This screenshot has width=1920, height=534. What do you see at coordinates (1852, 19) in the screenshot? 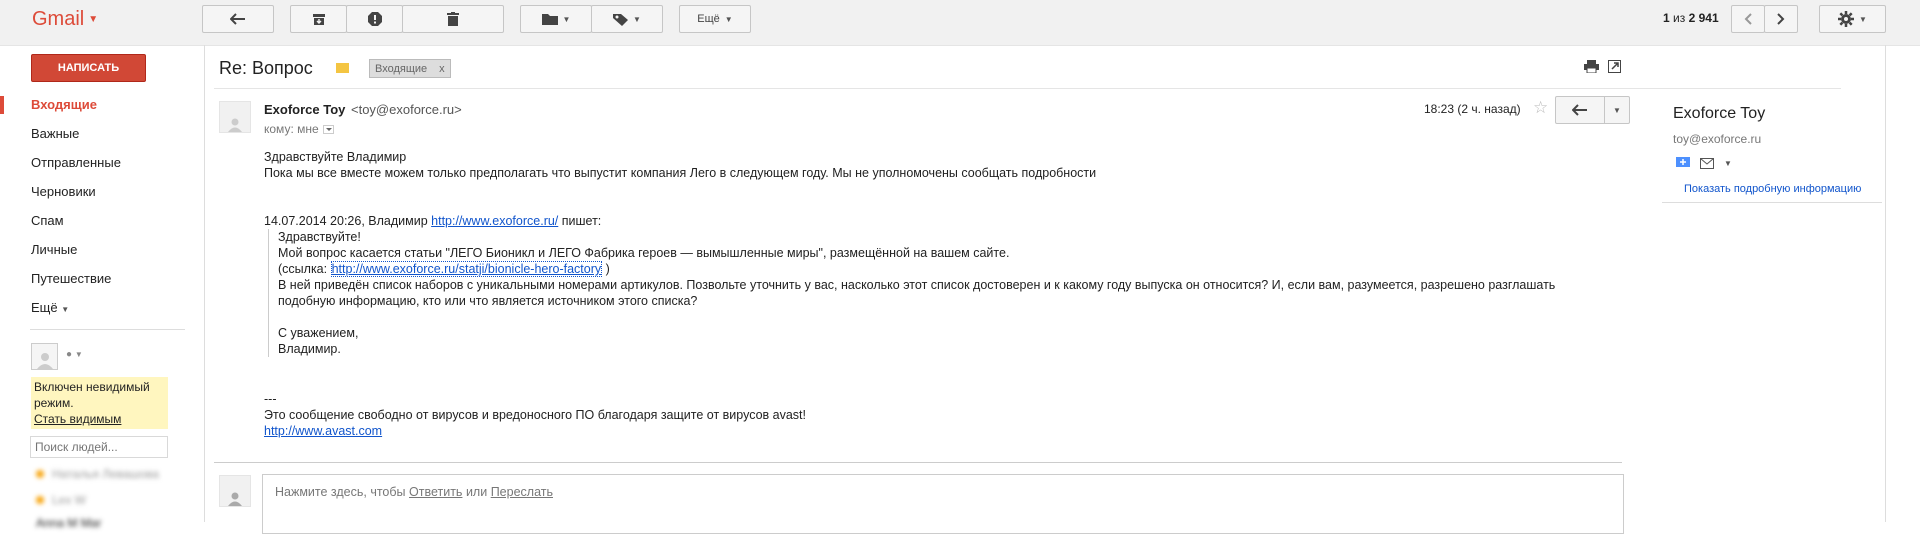
I see `settings-button: ▼` at bounding box center [1852, 19].